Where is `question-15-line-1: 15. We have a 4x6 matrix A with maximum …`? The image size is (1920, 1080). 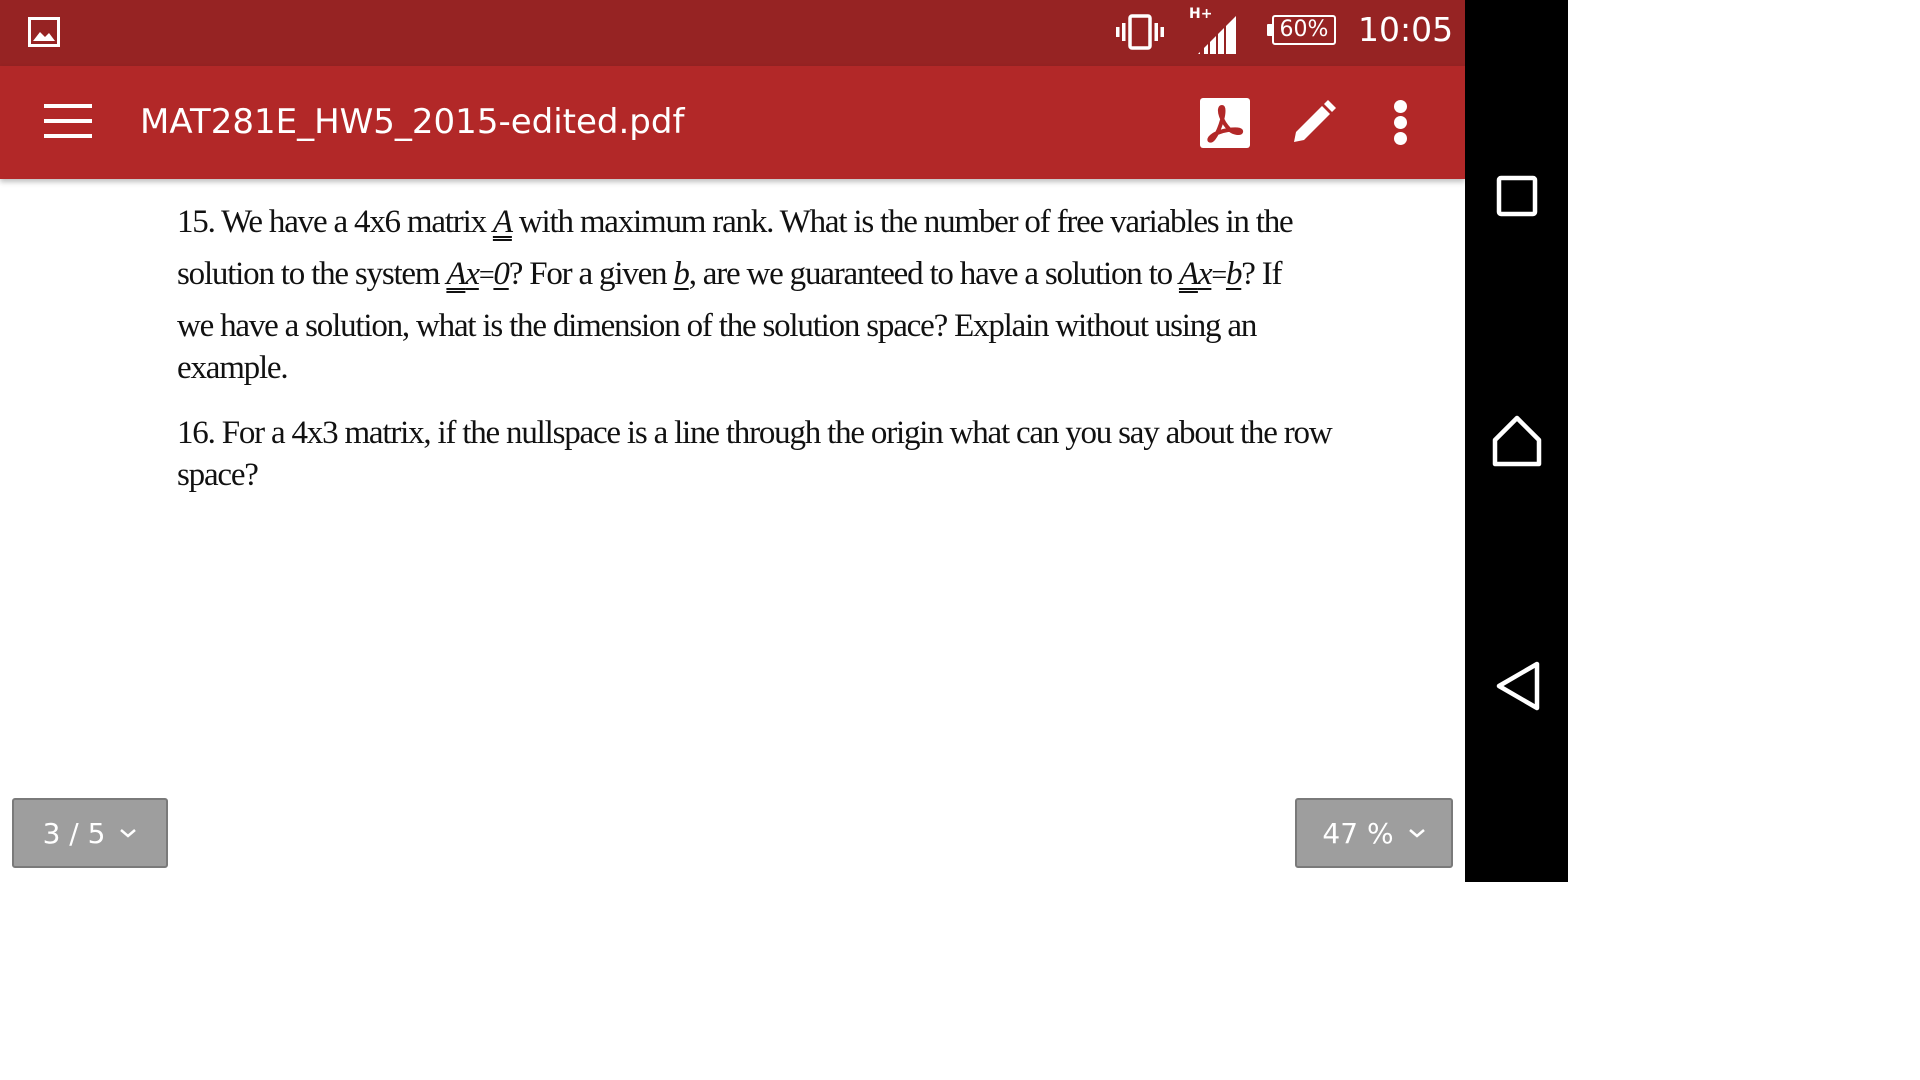
question-15-line-1: 15. We have a 4x6 matrix A with maximum … is located at coordinates (735, 222).